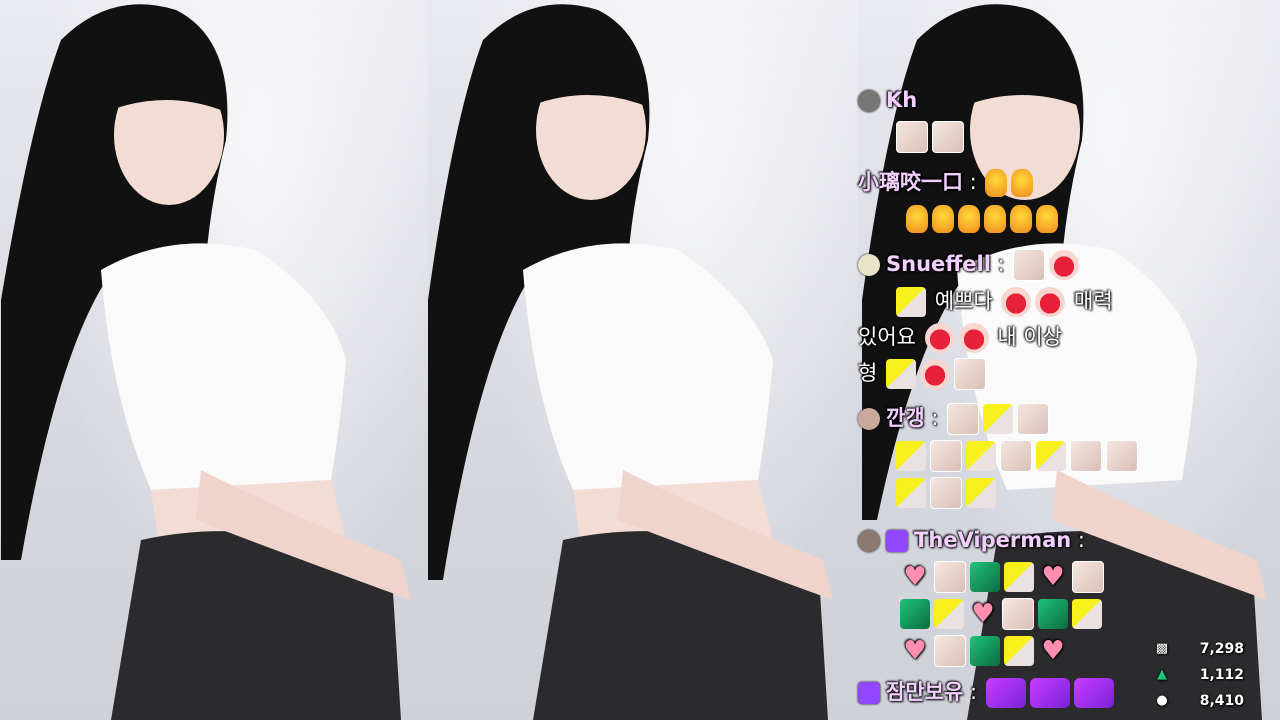 The height and width of the screenshot is (720, 1280). Describe the element at coordinates (1221, 649) in the screenshot. I see `stat-value: 7,298` at that location.